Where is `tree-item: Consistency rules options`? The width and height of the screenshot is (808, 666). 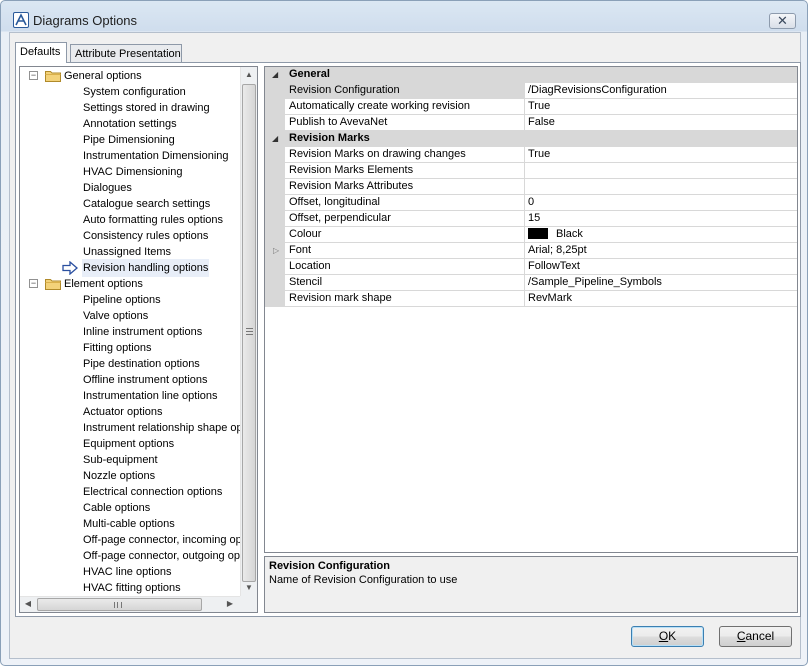 tree-item: Consistency rules options is located at coordinates (130, 236).